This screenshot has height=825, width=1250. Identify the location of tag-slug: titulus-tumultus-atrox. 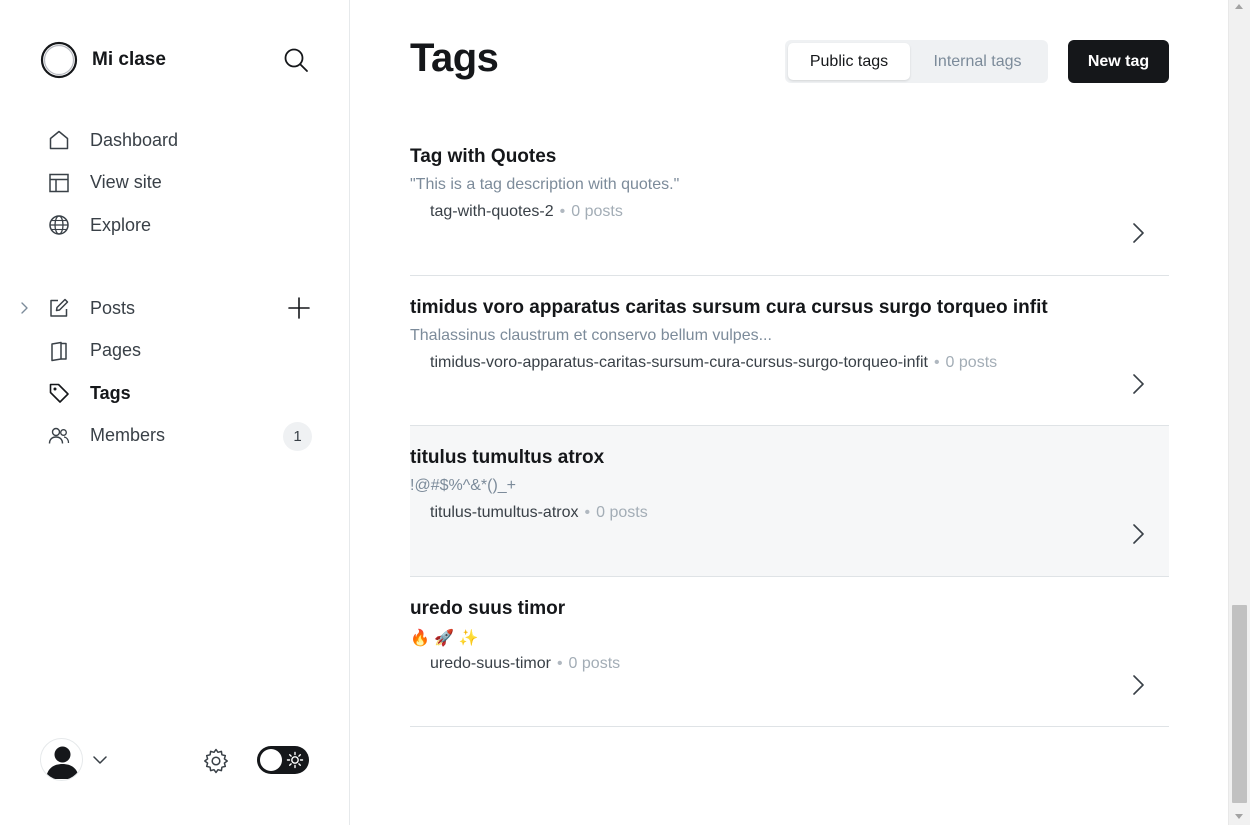
(504, 512).